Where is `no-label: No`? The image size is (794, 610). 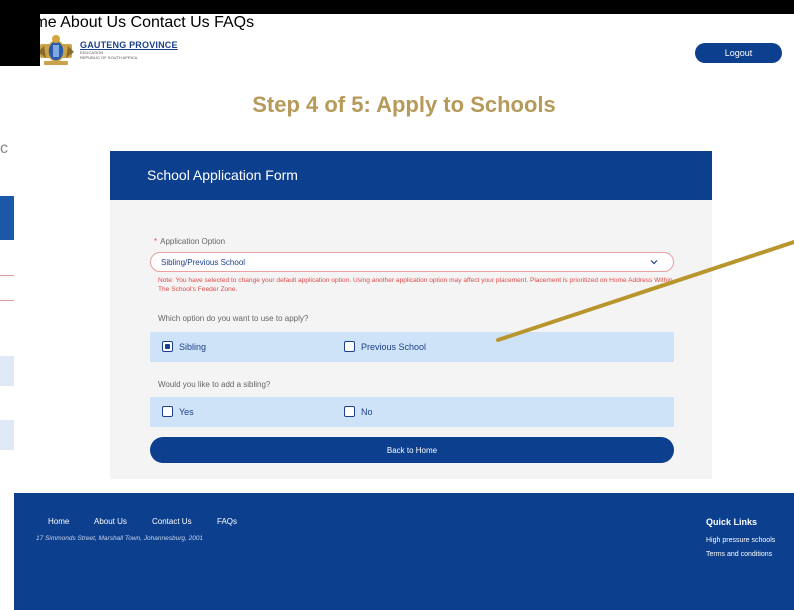 no-label: No is located at coordinates (367, 411).